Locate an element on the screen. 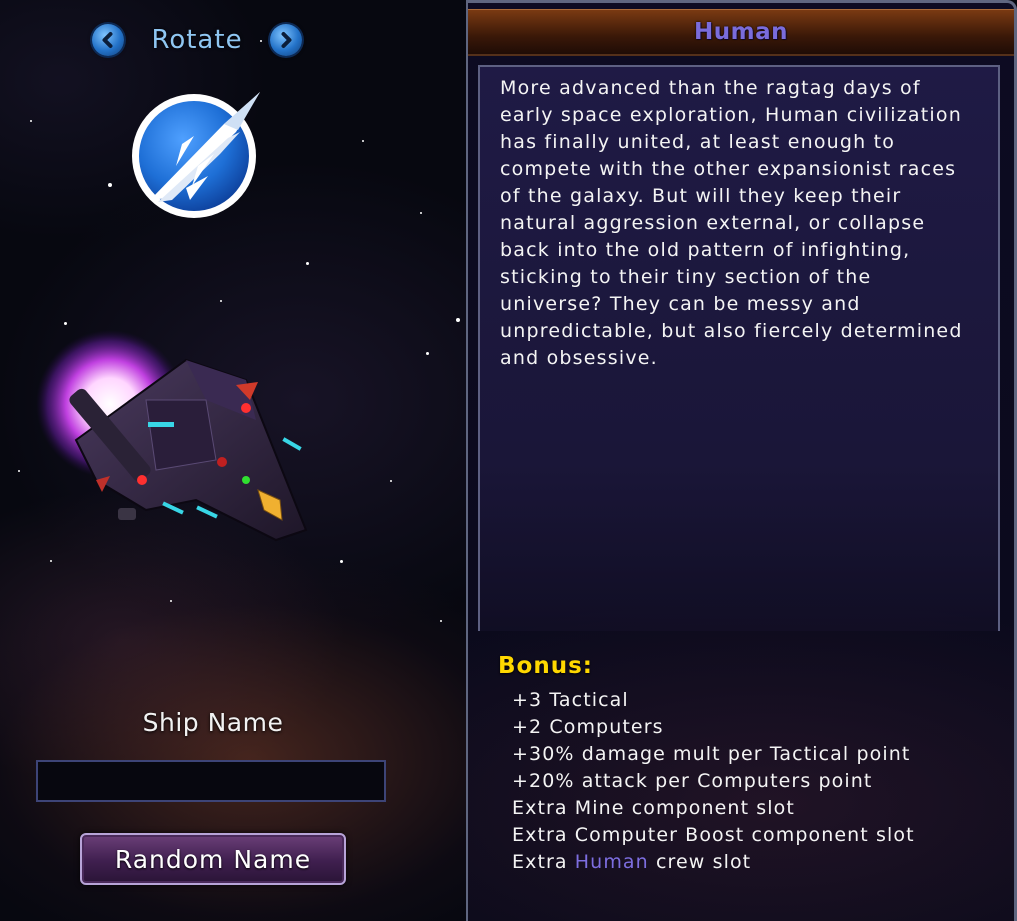  bonus-item: Extra Mine component slot is located at coordinates (653, 808).